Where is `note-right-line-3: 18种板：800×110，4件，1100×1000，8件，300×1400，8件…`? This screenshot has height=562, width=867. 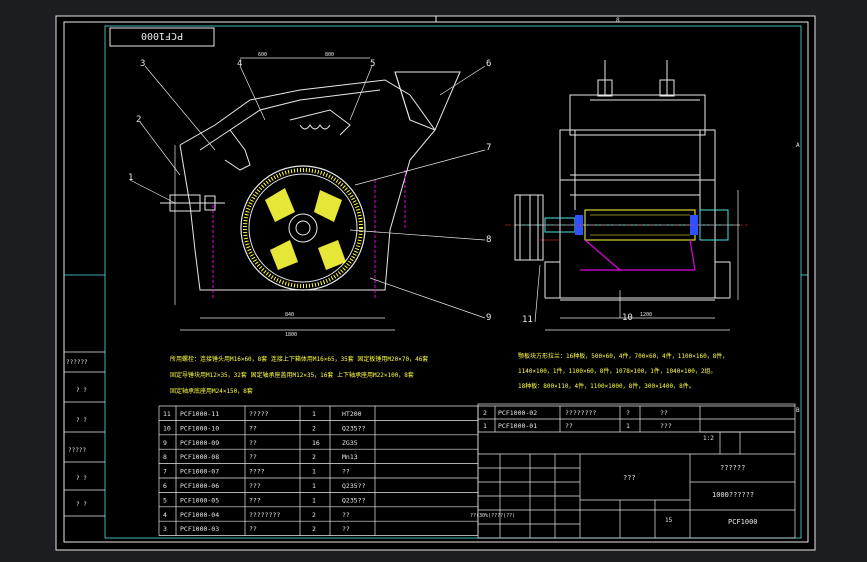 note-right-line-3: 18种板：800×110，4件，1100×1000，8件，300×1400，8件… is located at coordinates (606, 386).